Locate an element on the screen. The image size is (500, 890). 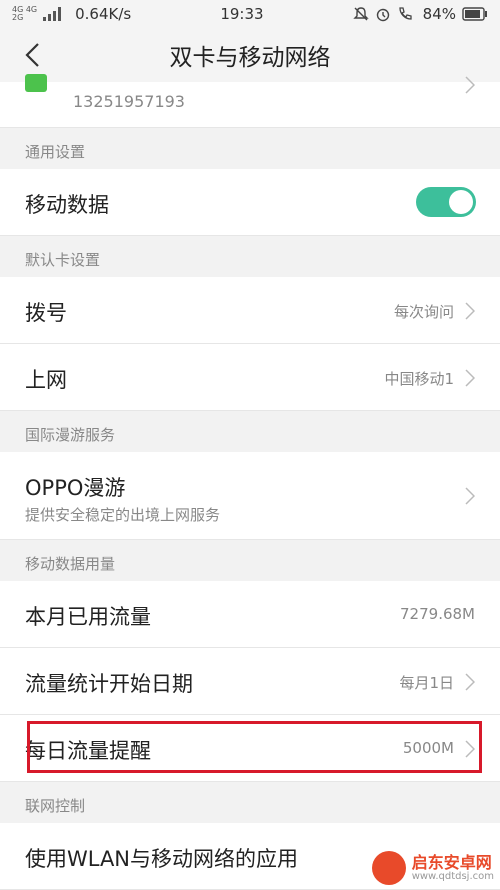
sim-card-row: 13251957193 is located at coordinates (250, 101).